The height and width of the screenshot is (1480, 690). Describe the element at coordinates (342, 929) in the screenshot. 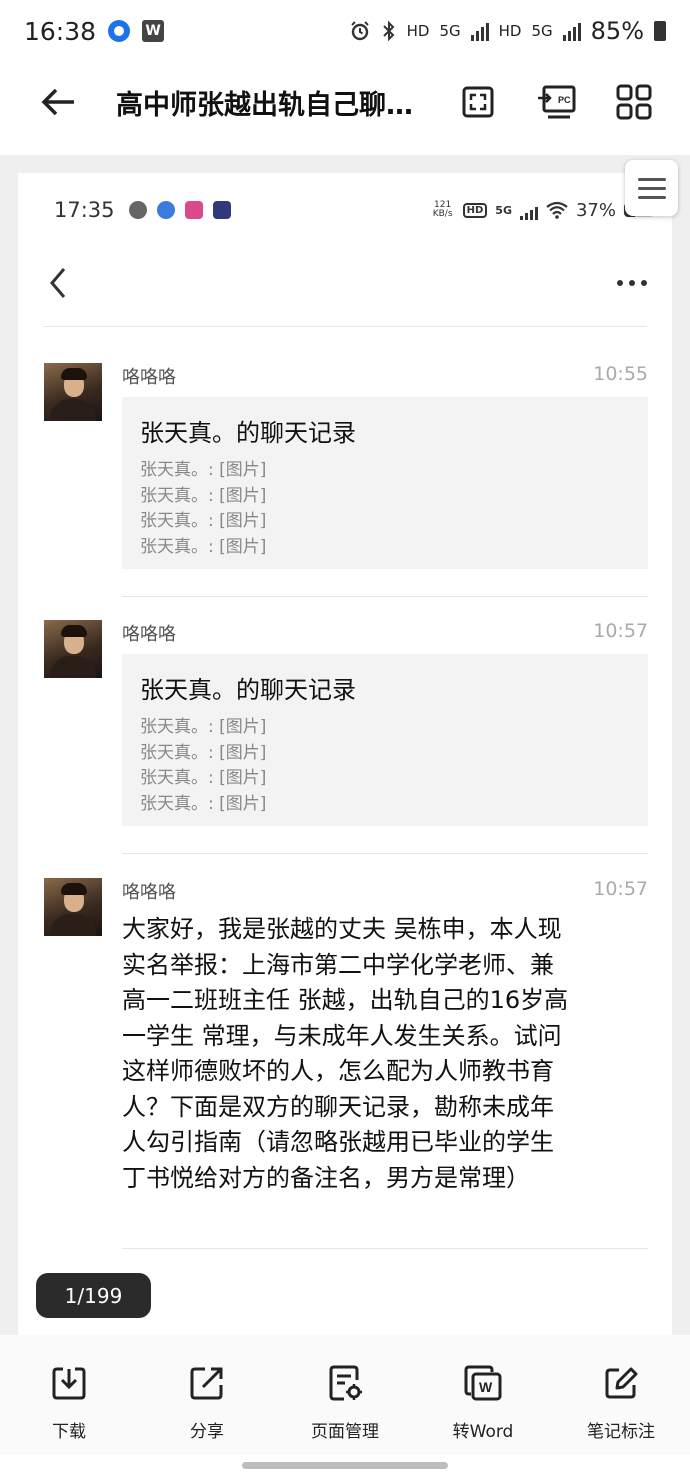

I see `message-text-line: 大家好，我是张越的丈夫 吴栋申，本人现` at that location.